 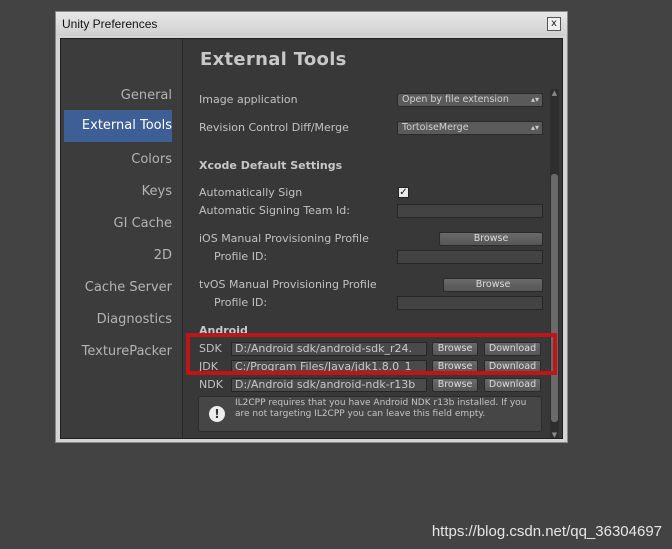 What do you see at coordinates (512, 385) in the screenshot?
I see `ndk-download-button: Download` at bounding box center [512, 385].